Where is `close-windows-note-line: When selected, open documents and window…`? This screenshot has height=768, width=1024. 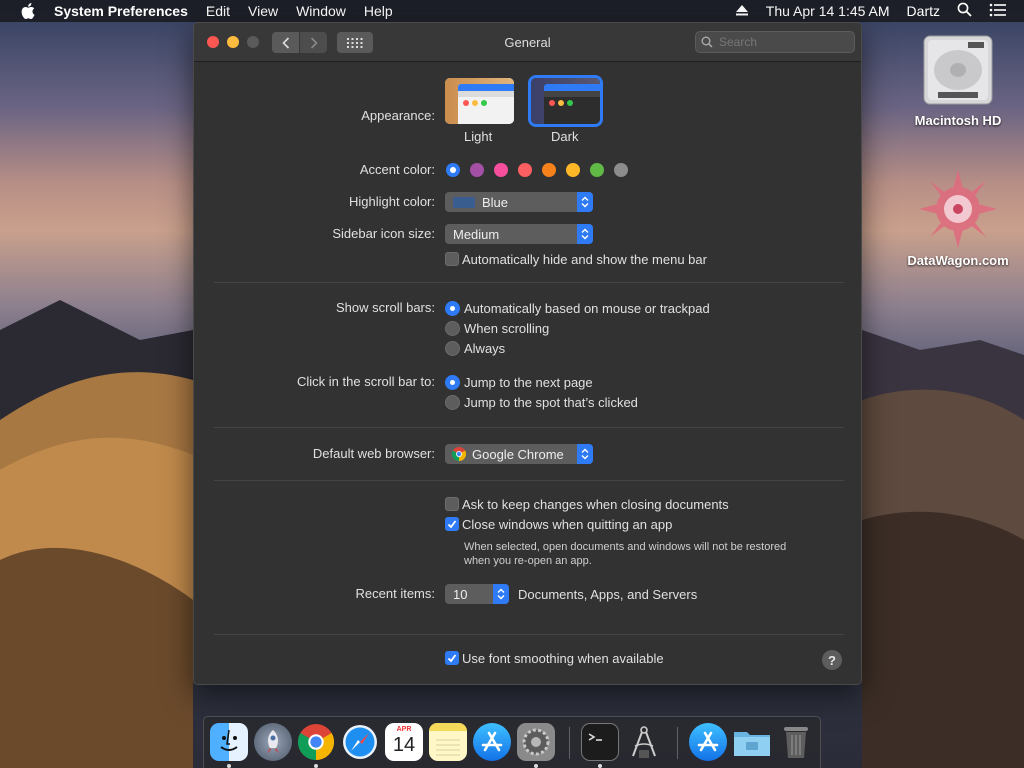 close-windows-note-line: When selected, open documents and window… is located at coordinates (625, 547).